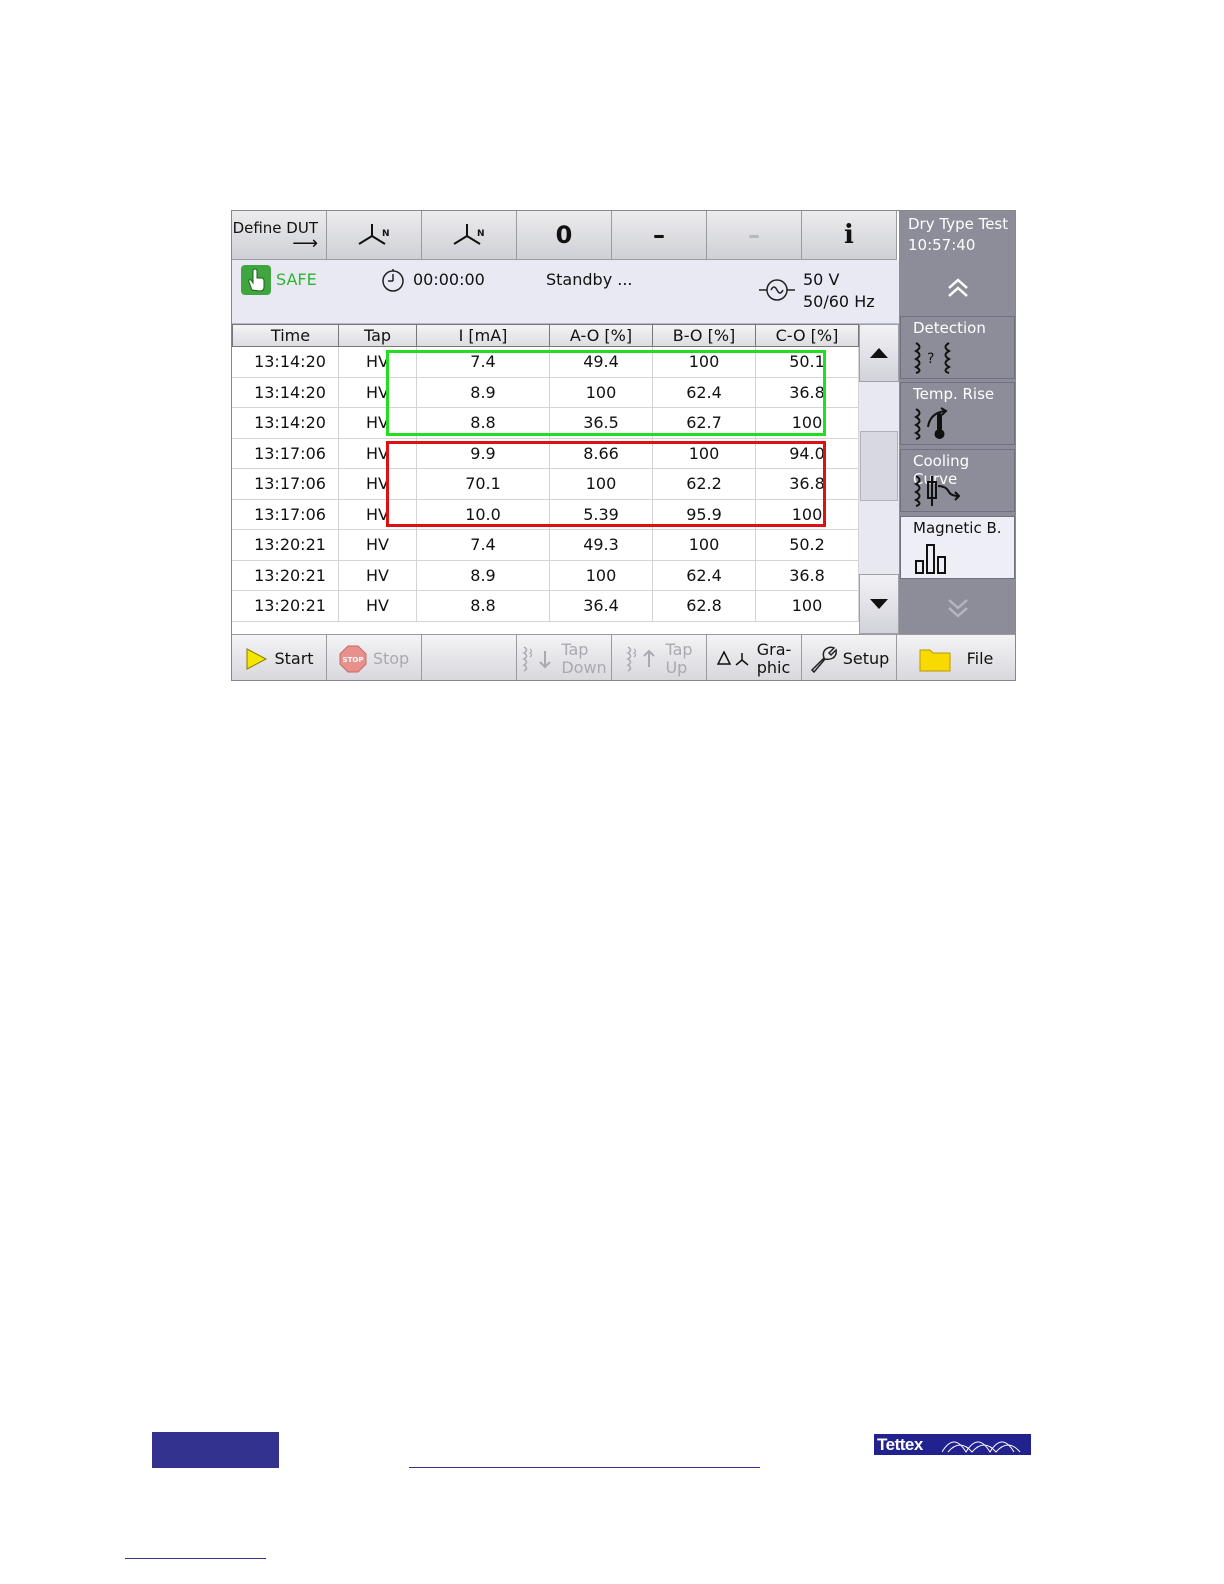 This screenshot has height=1584, width=1224. Describe the element at coordinates (957, 288) in the screenshot. I see `scroll-up-chevron` at that location.